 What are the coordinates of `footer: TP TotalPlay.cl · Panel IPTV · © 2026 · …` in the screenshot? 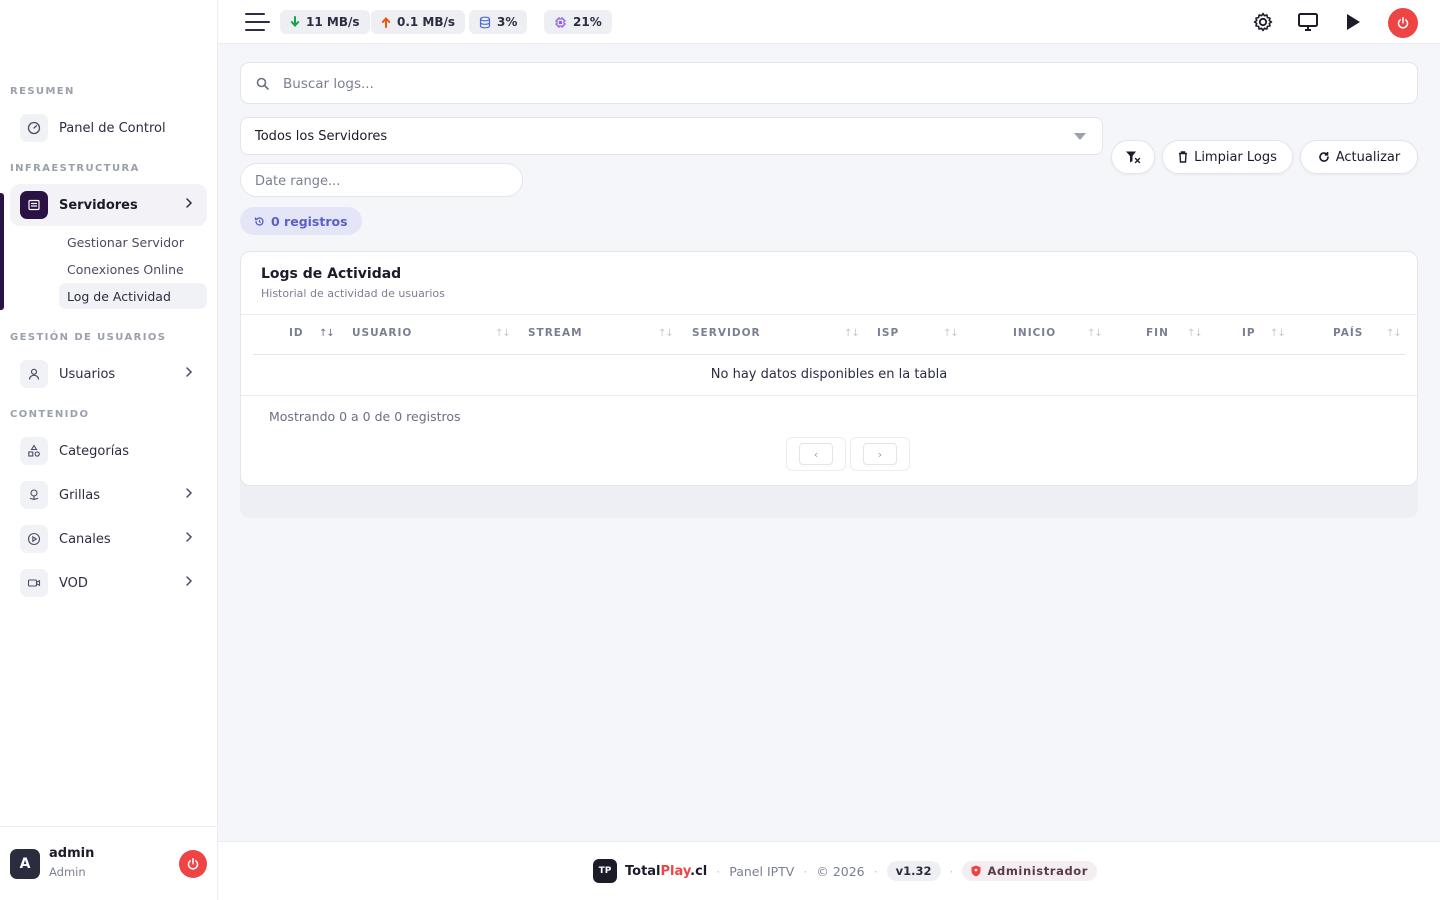 It's located at (829, 870).